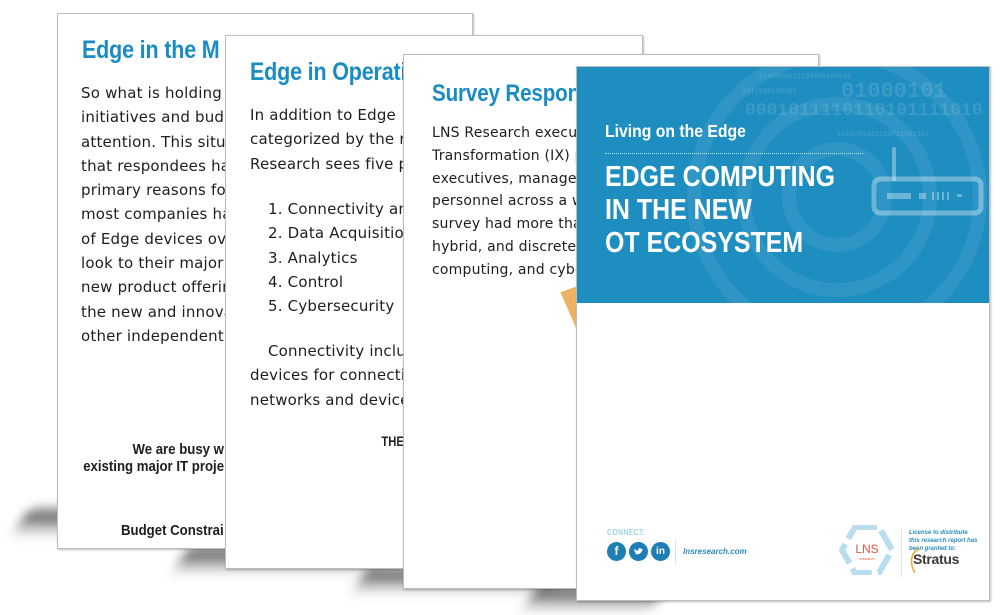  I want to click on linkedin-icon: in, so click(660, 551).